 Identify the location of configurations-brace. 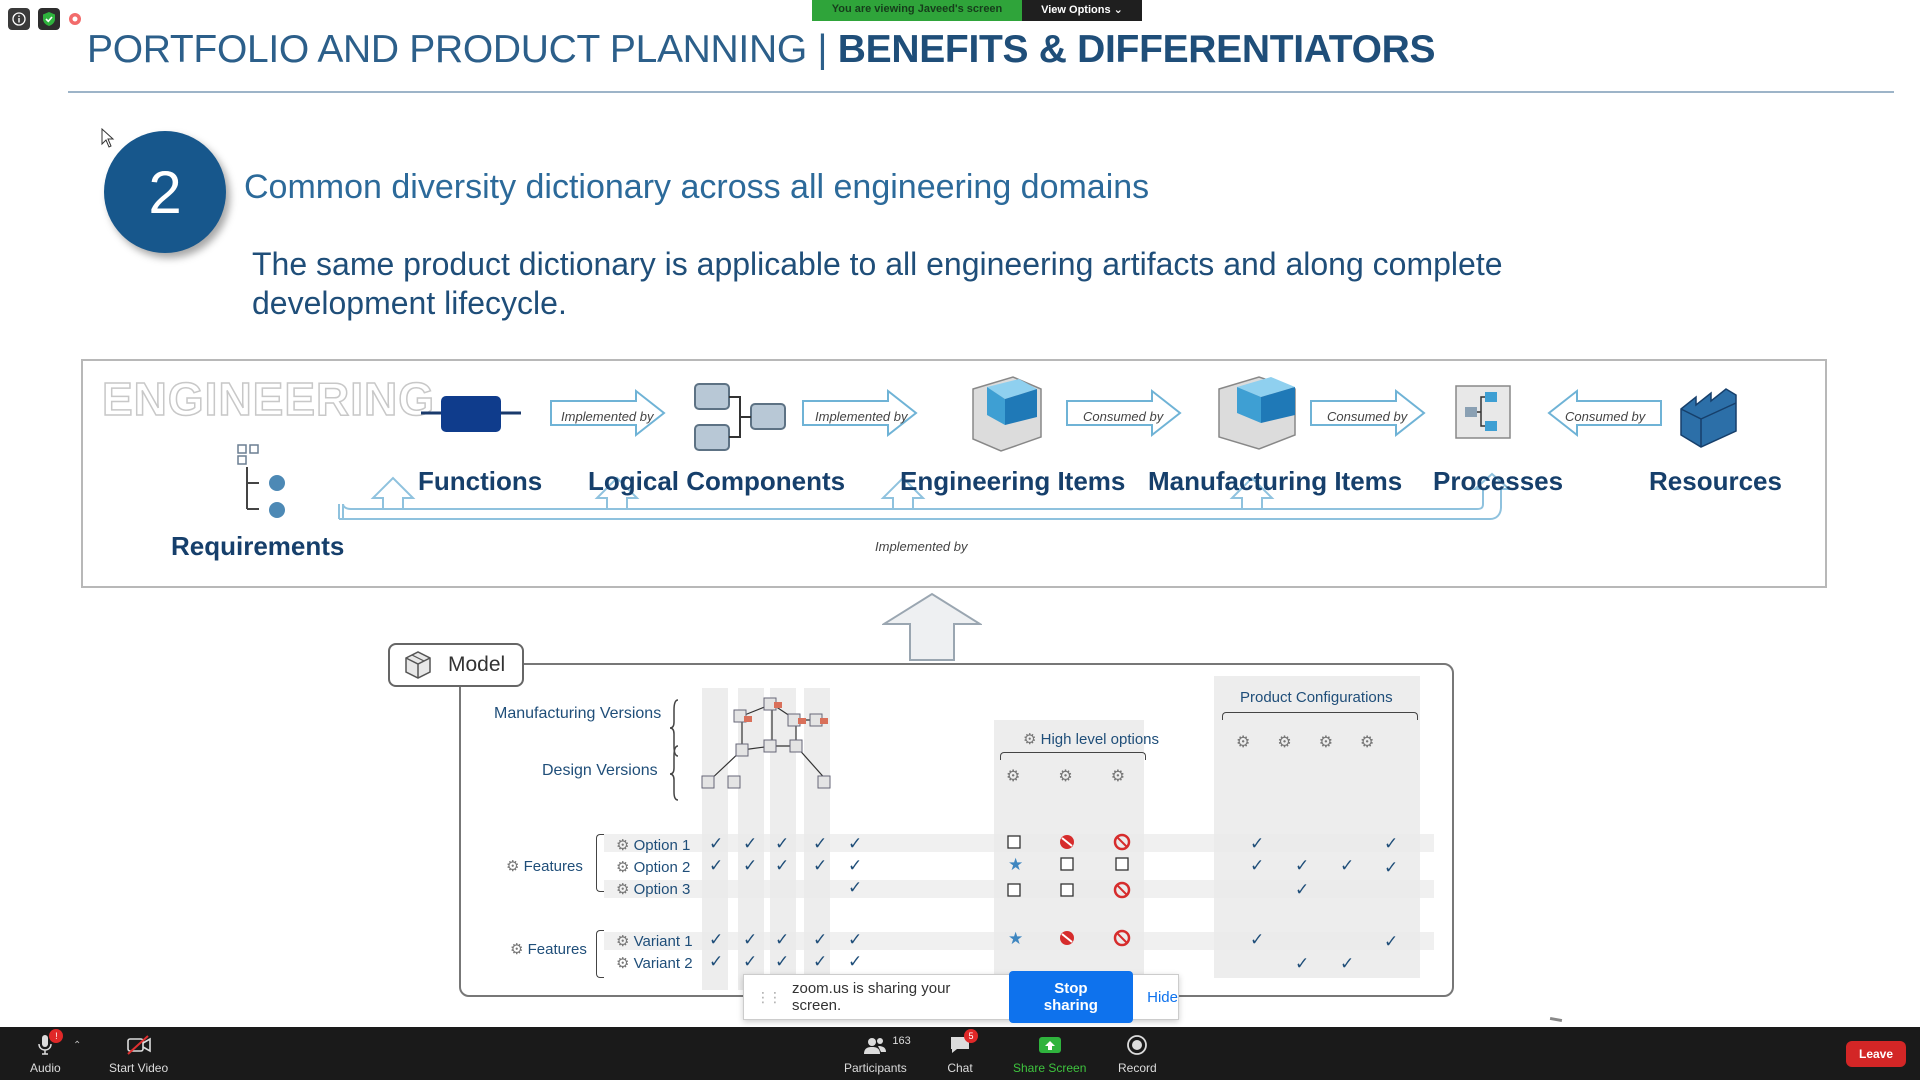
(1320, 716).